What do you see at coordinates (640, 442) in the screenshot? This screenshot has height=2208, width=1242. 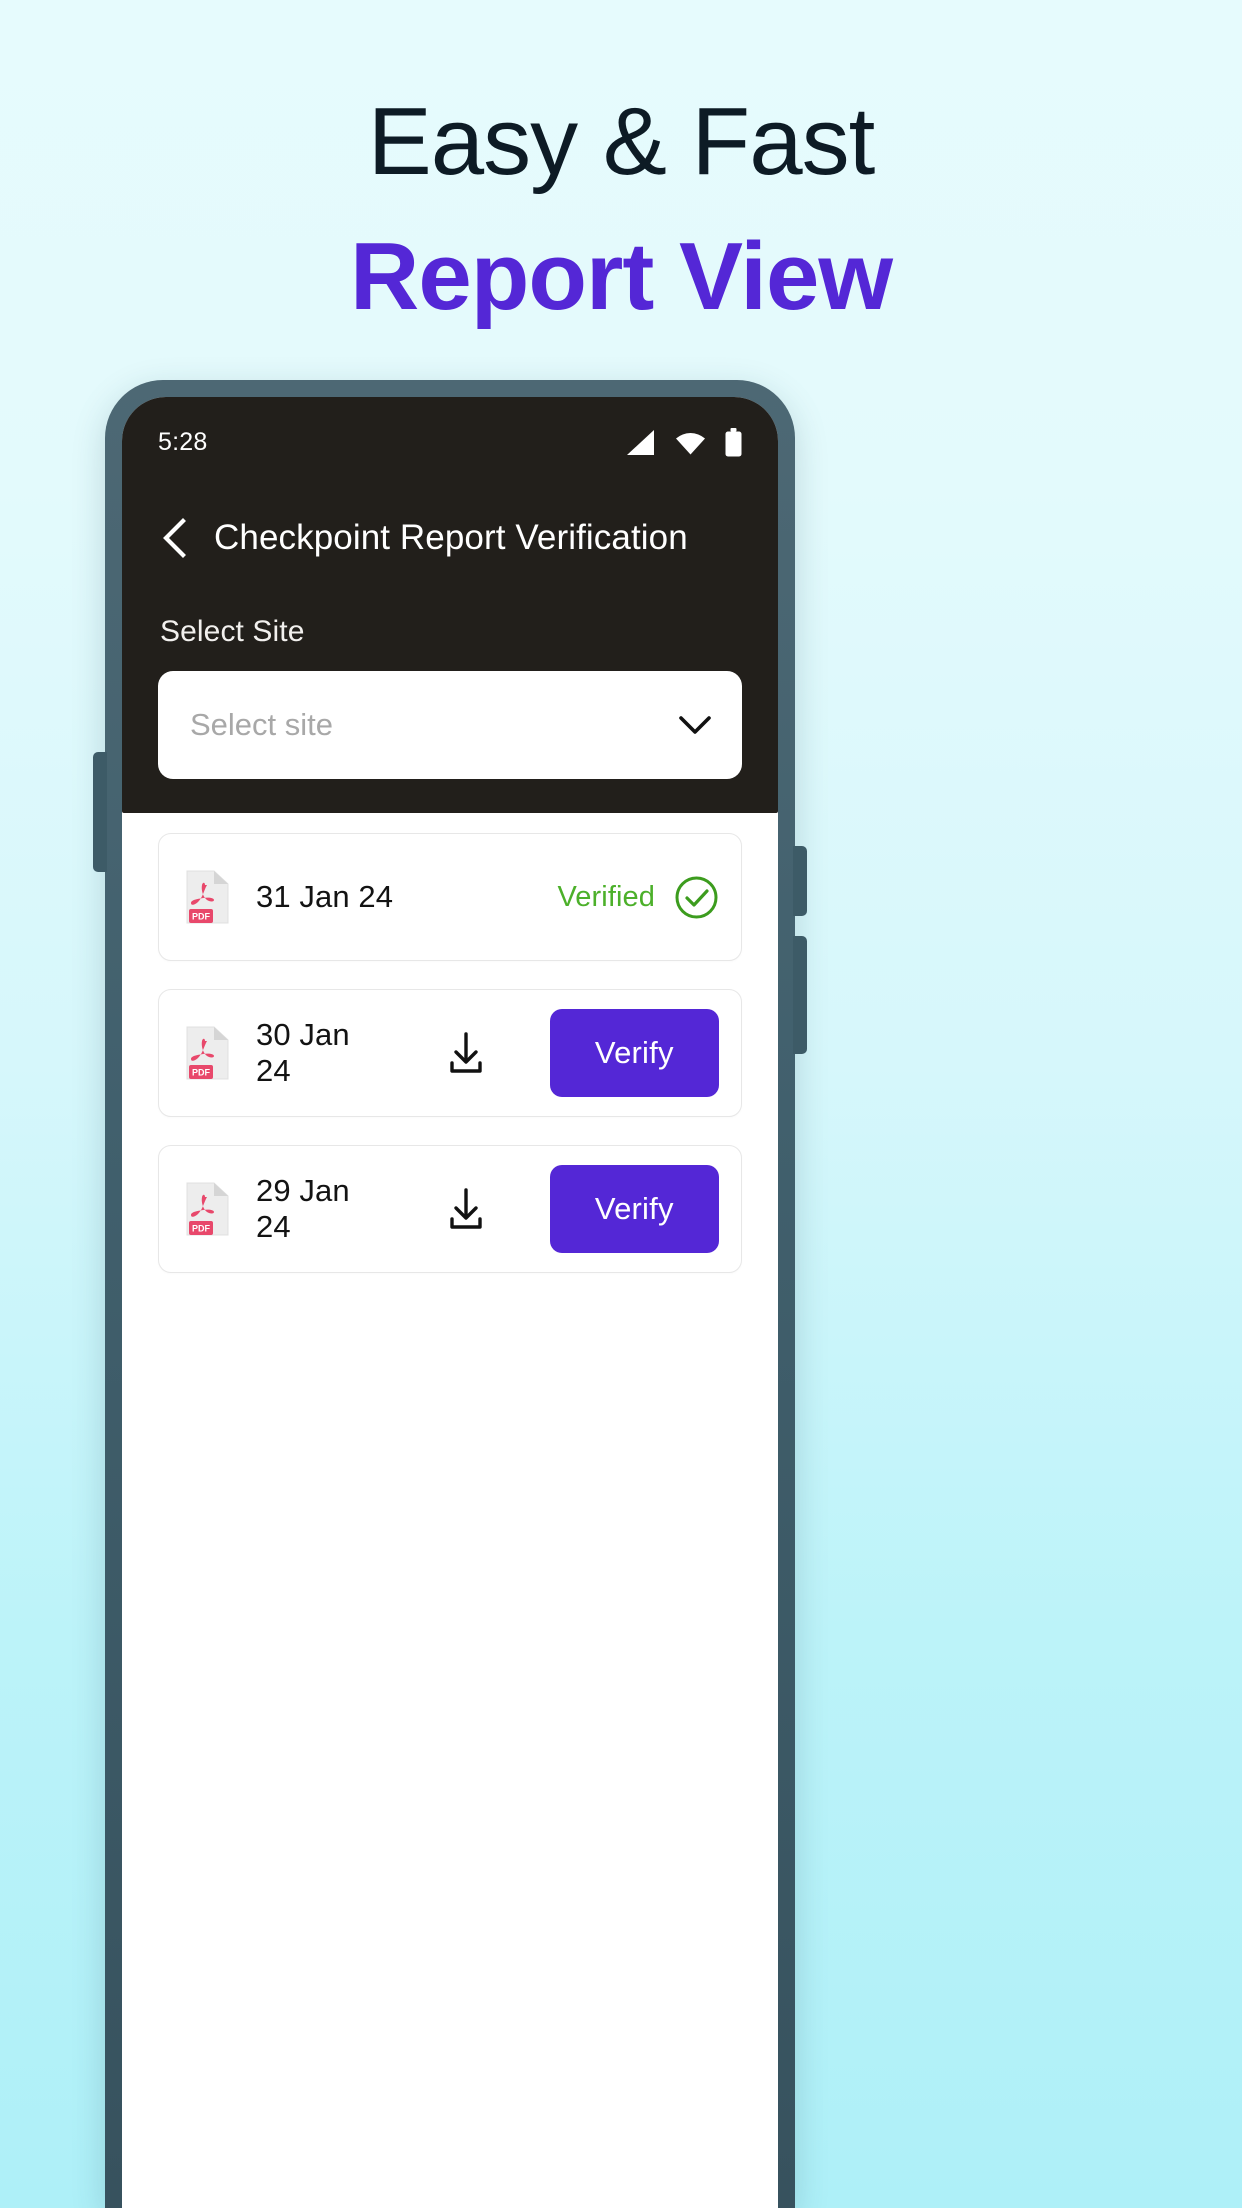 I see `signal-icon` at bounding box center [640, 442].